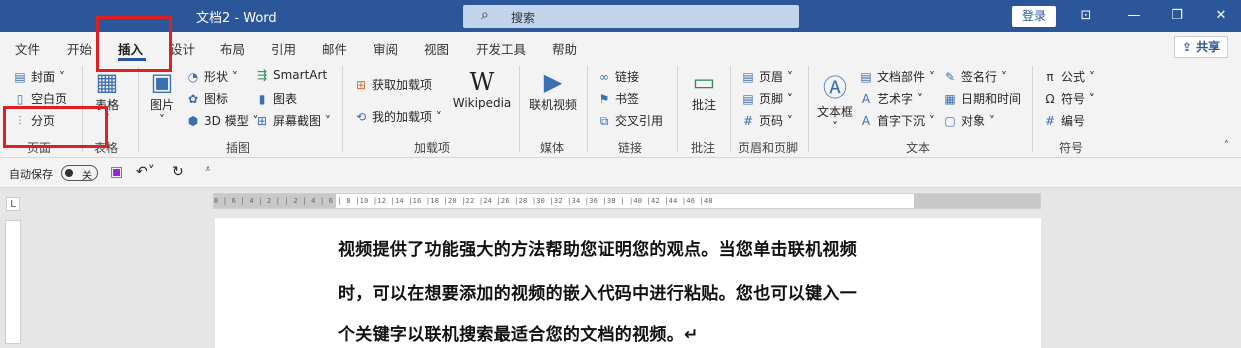 This screenshot has width=1241, height=348. Describe the element at coordinates (206, 98) in the screenshot. I see `icons-button: ✿ 图标` at that location.